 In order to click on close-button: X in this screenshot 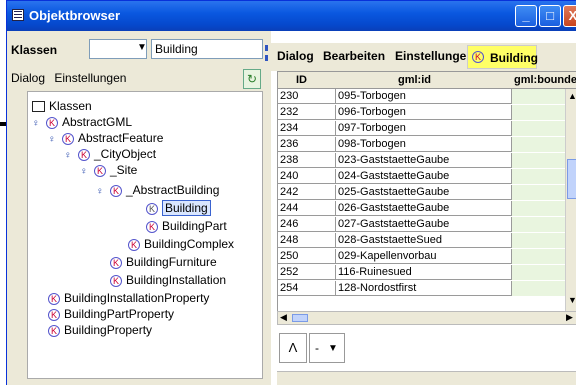, I will do `click(569, 16)`.